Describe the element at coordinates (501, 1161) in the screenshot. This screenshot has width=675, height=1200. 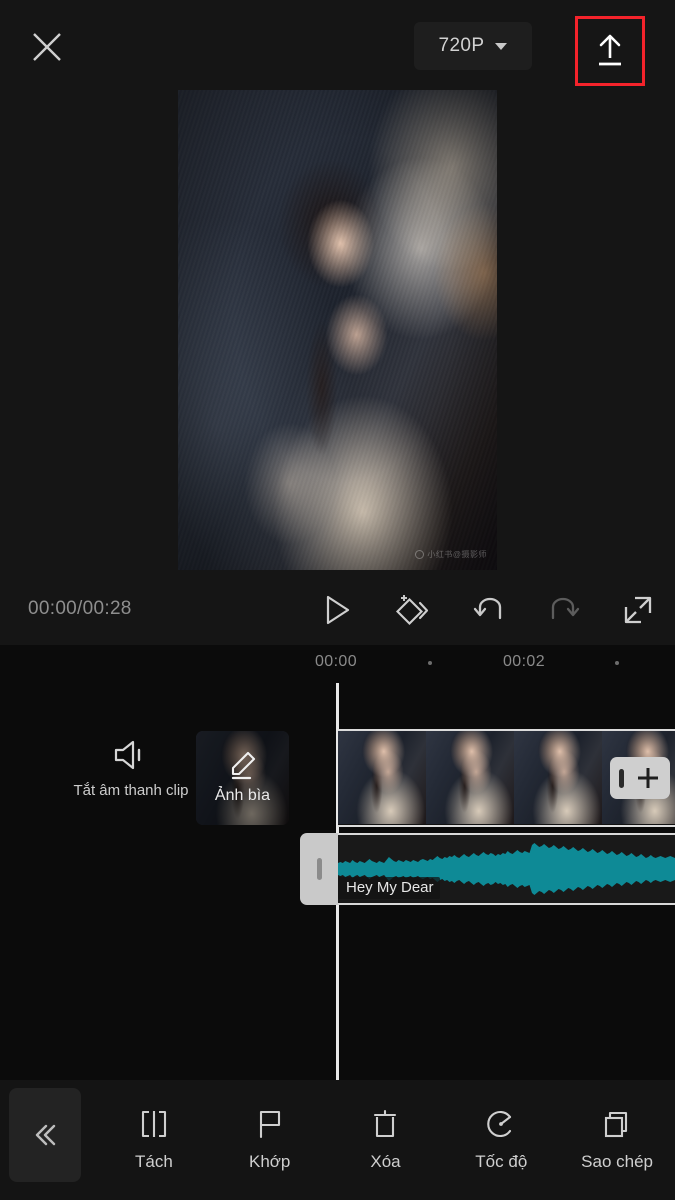
I see `tool-speed-label: Tốc độ` at that location.